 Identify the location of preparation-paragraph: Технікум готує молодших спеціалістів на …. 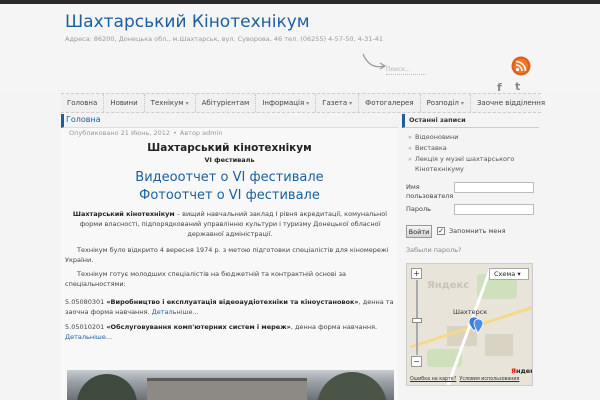
(206, 279).